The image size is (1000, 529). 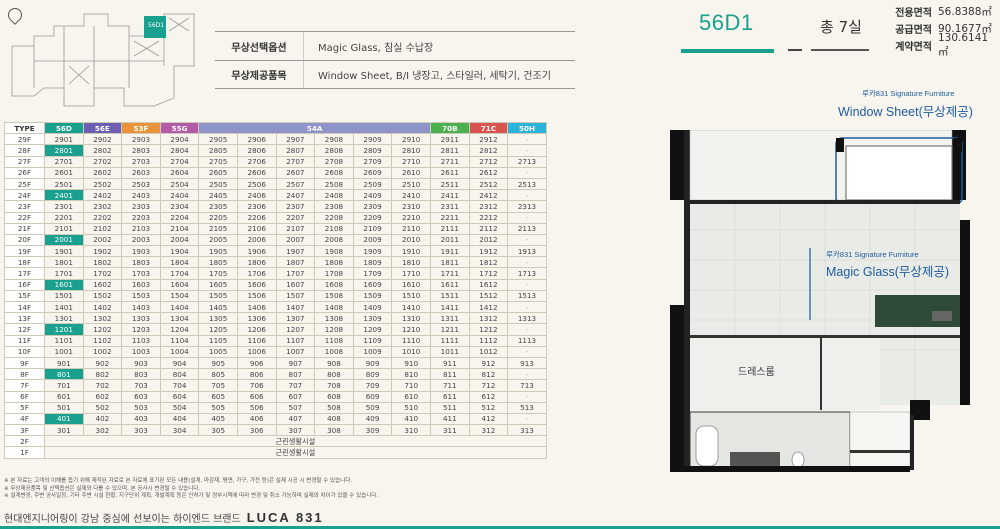 What do you see at coordinates (372, 318) in the screenshot?
I see `unit-cell: 1309` at bounding box center [372, 318].